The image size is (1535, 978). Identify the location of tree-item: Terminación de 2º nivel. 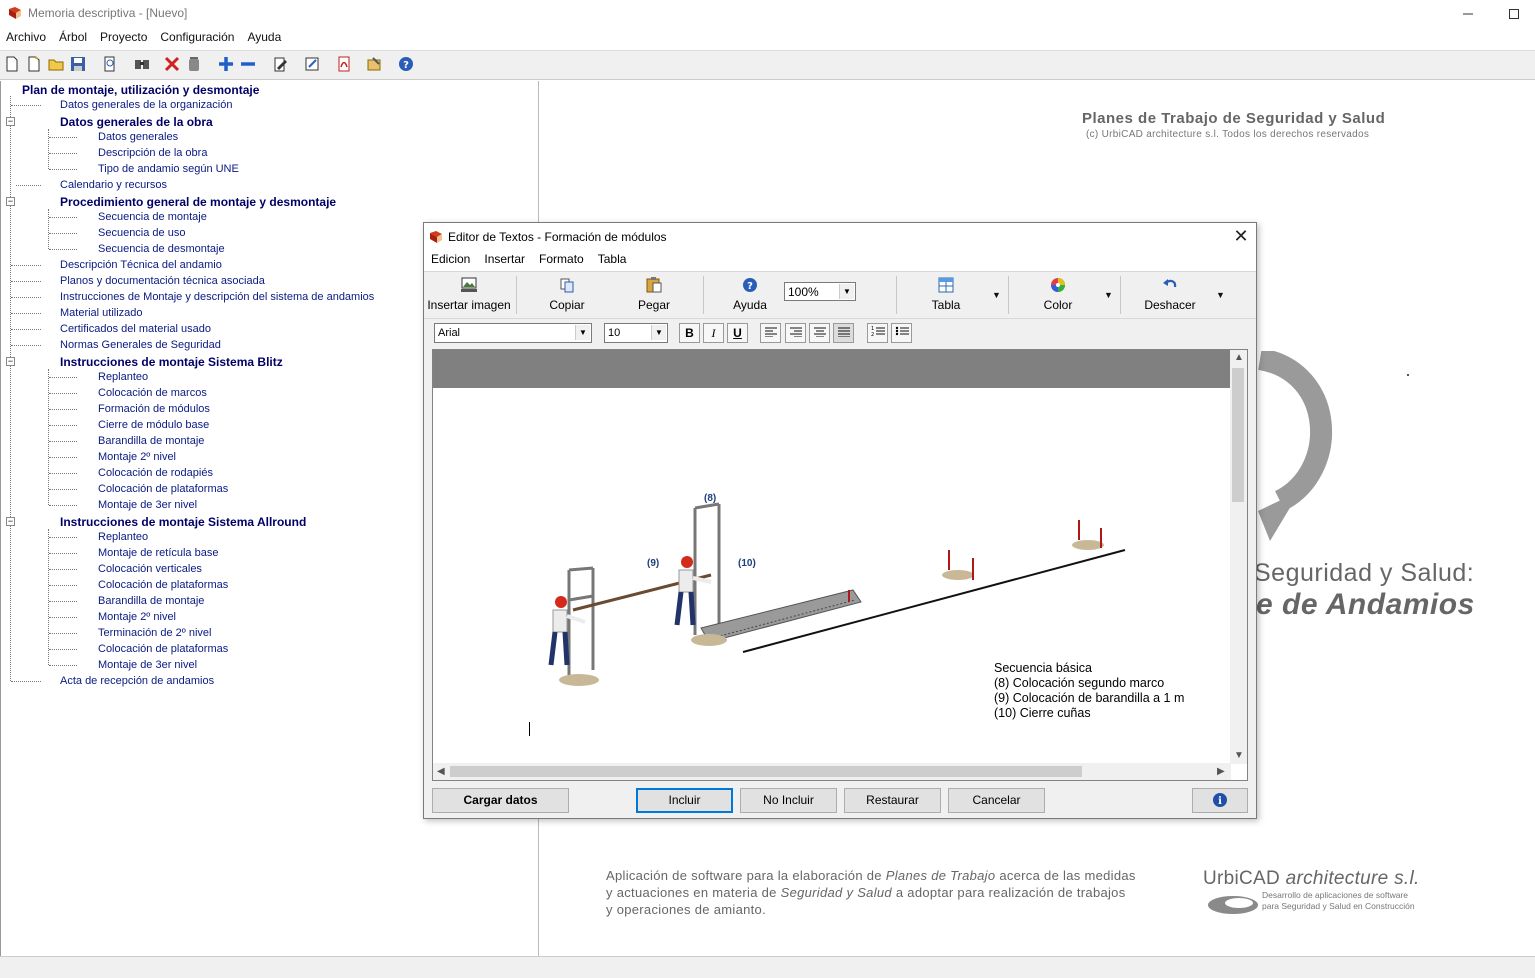
(154, 633).